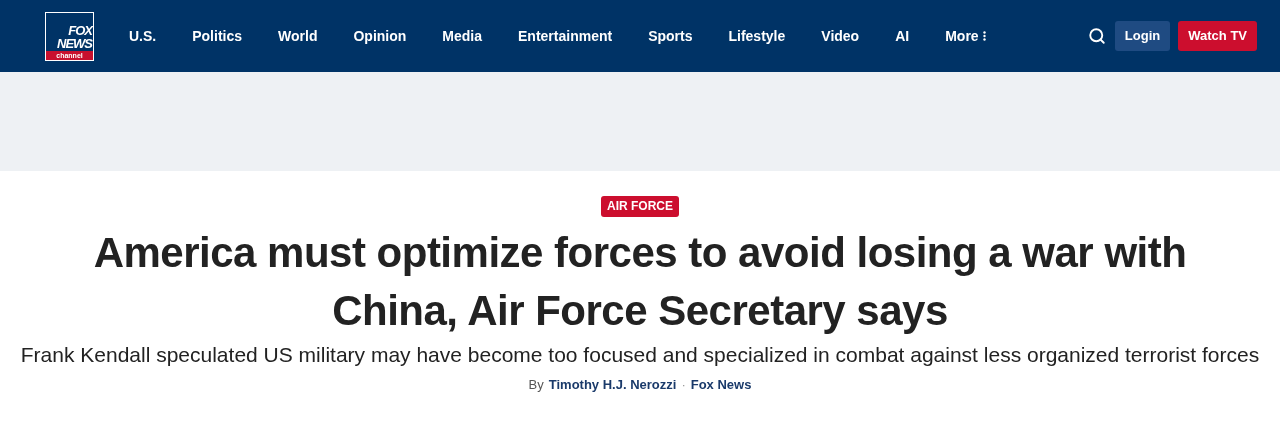 The height and width of the screenshot is (445, 1280). I want to click on nav-link: Opinion, so click(380, 36).